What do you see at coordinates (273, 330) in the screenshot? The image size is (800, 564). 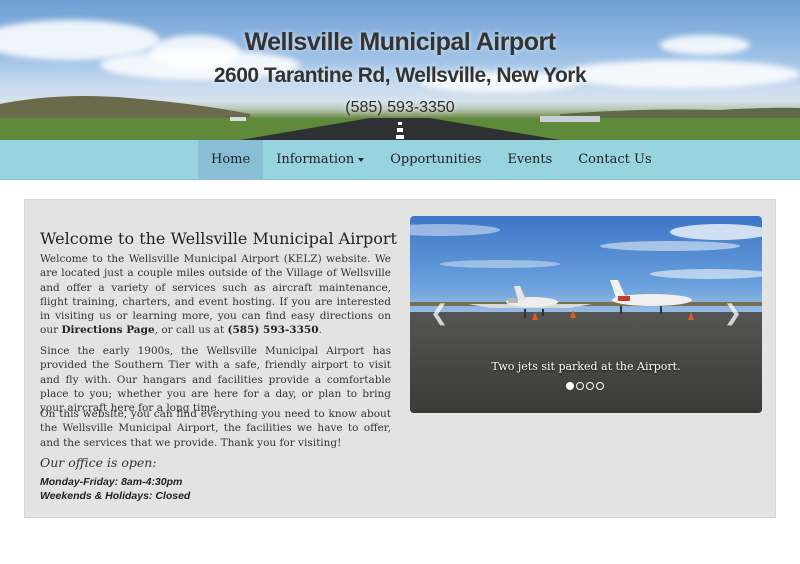 I see `phone-link: (585) 593-3350` at bounding box center [273, 330].